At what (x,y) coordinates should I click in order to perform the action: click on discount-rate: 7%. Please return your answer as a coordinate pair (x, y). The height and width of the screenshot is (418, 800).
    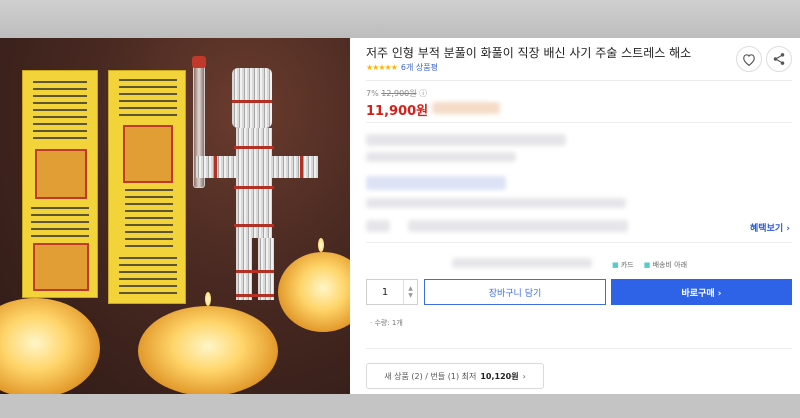
    Looking at the image, I should click on (372, 93).